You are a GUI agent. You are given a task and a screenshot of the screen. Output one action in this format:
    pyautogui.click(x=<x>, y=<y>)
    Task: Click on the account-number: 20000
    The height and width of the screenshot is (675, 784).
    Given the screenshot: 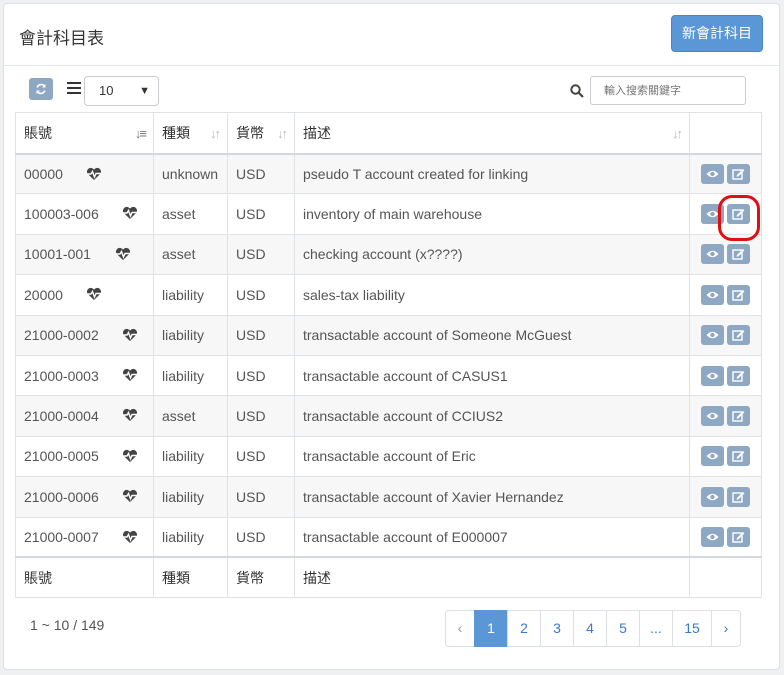 What is the action you would take?
    pyautogui.click(x=43, y=294)
    